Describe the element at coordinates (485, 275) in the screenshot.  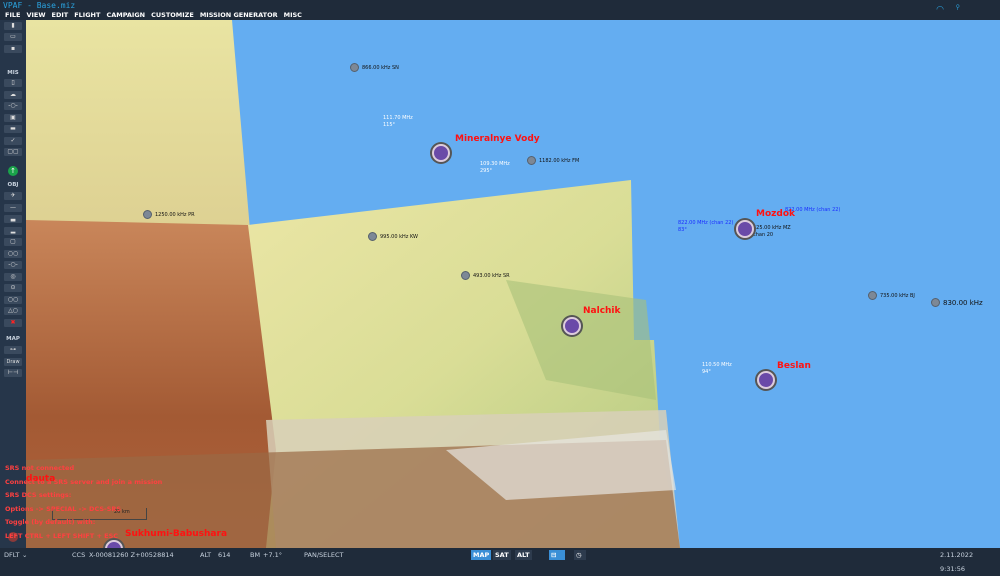
I see `beacon: 493.00 kHz SR` at that location.